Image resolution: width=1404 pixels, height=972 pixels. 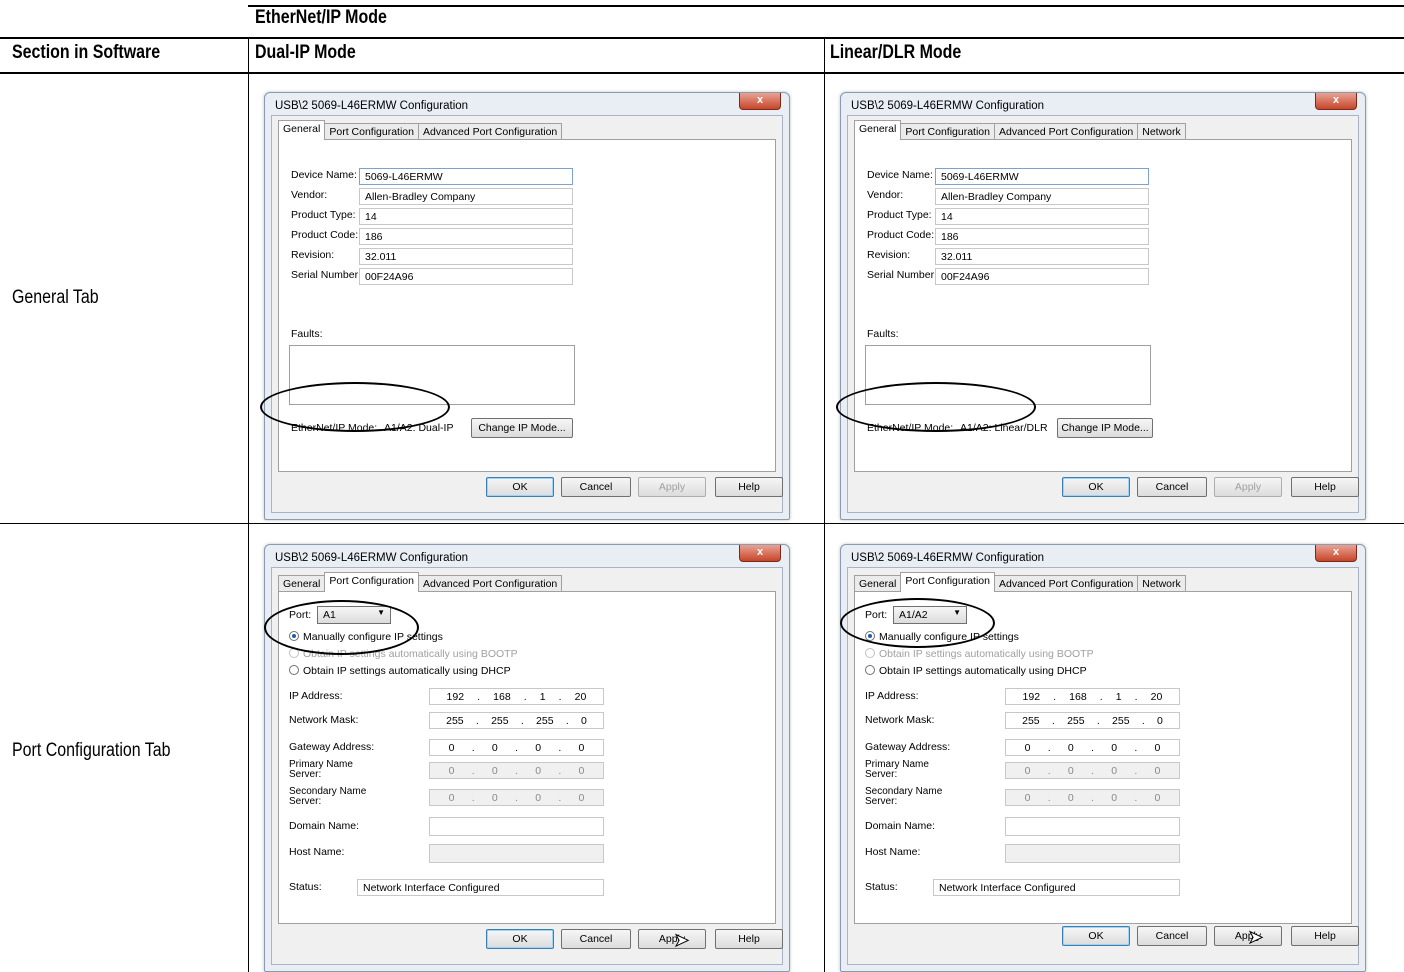 I want to click on secondary-name-server-label: Secondary Name Server:, so click(x=327, y=797).